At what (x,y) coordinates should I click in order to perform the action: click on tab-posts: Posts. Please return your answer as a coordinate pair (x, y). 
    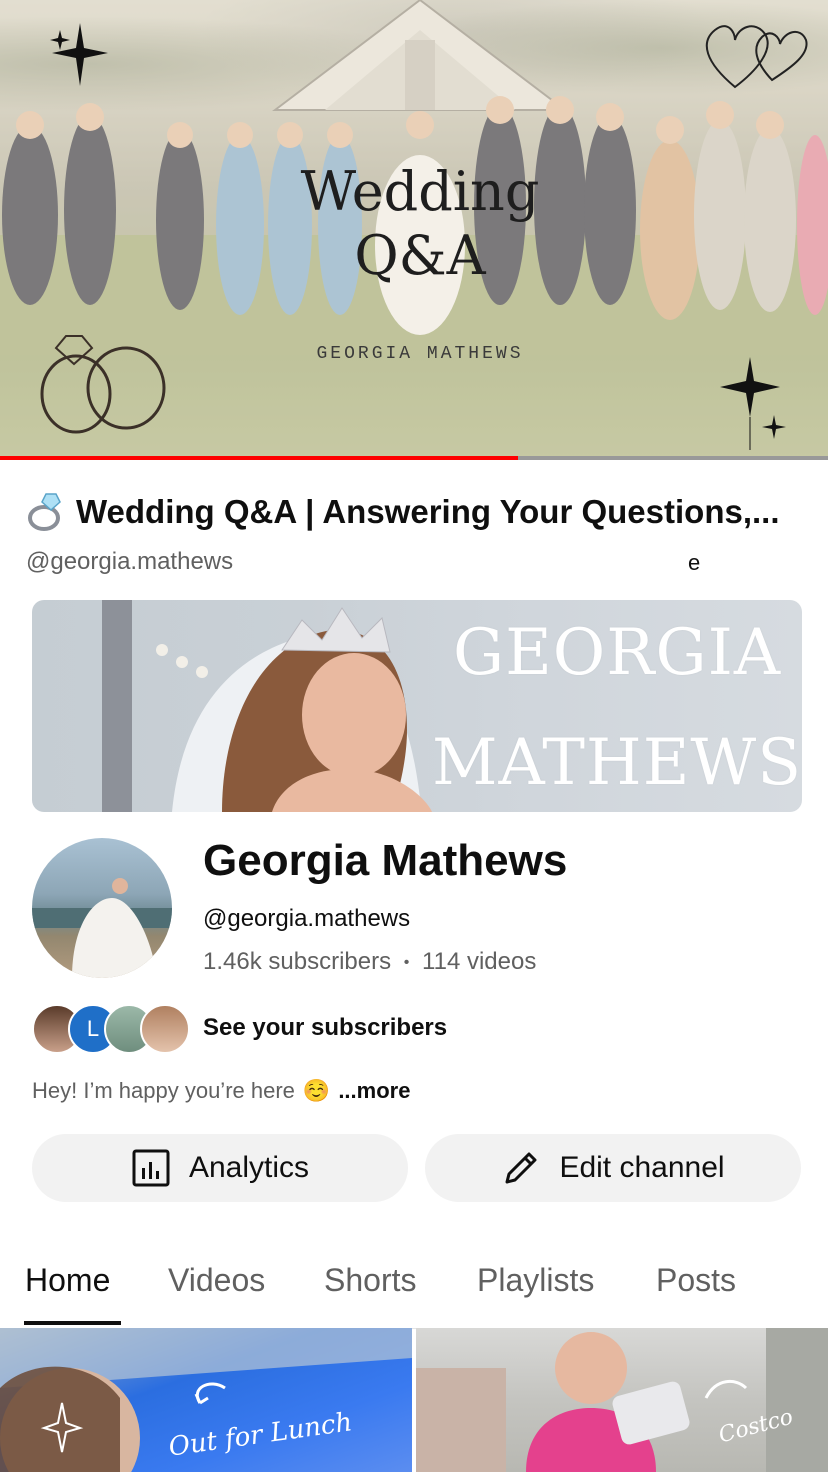
    Looking at the image, I should click on (696, 1280).